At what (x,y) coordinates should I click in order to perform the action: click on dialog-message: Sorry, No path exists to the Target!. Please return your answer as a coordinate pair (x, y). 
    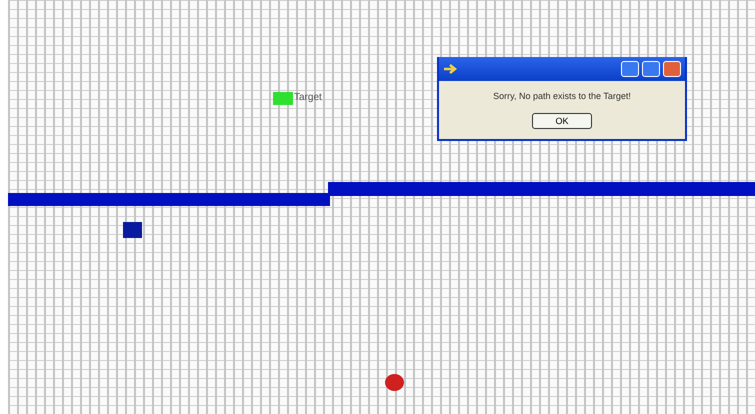
    Looking at the image, I should click on (562, 96).